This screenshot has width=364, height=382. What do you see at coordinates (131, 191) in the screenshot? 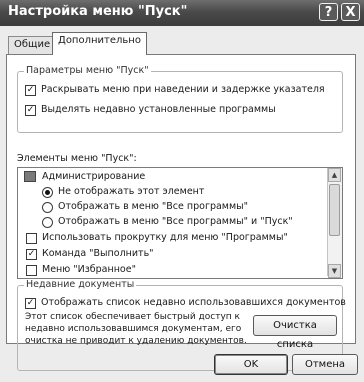
I see `radio-hide-item-label: Не отображать этот элемент` at bounding box center [131, 191].